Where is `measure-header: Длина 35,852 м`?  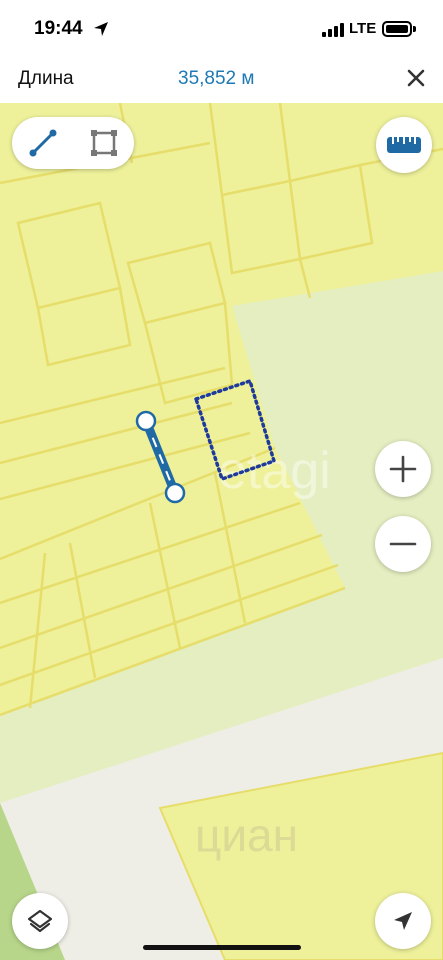 measure-header: Длина 35,852 м is located at coordinates (221, 80).